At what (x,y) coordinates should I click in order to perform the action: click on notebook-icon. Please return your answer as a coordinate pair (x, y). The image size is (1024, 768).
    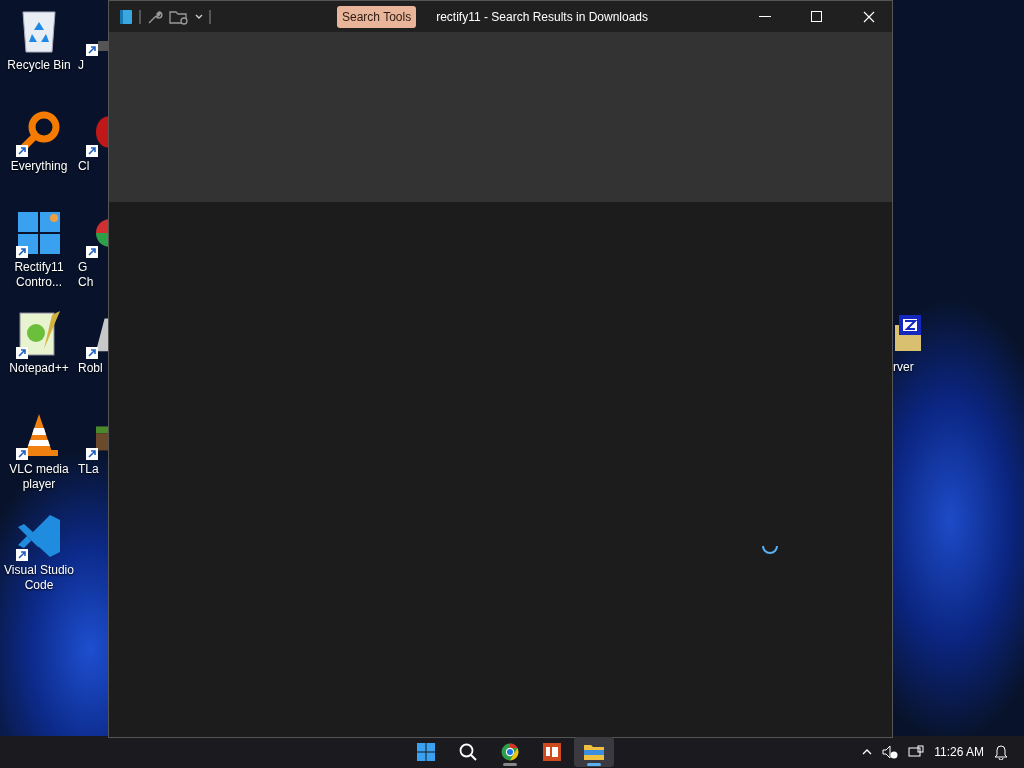
    Looking at the image, I should click on (126, 16).